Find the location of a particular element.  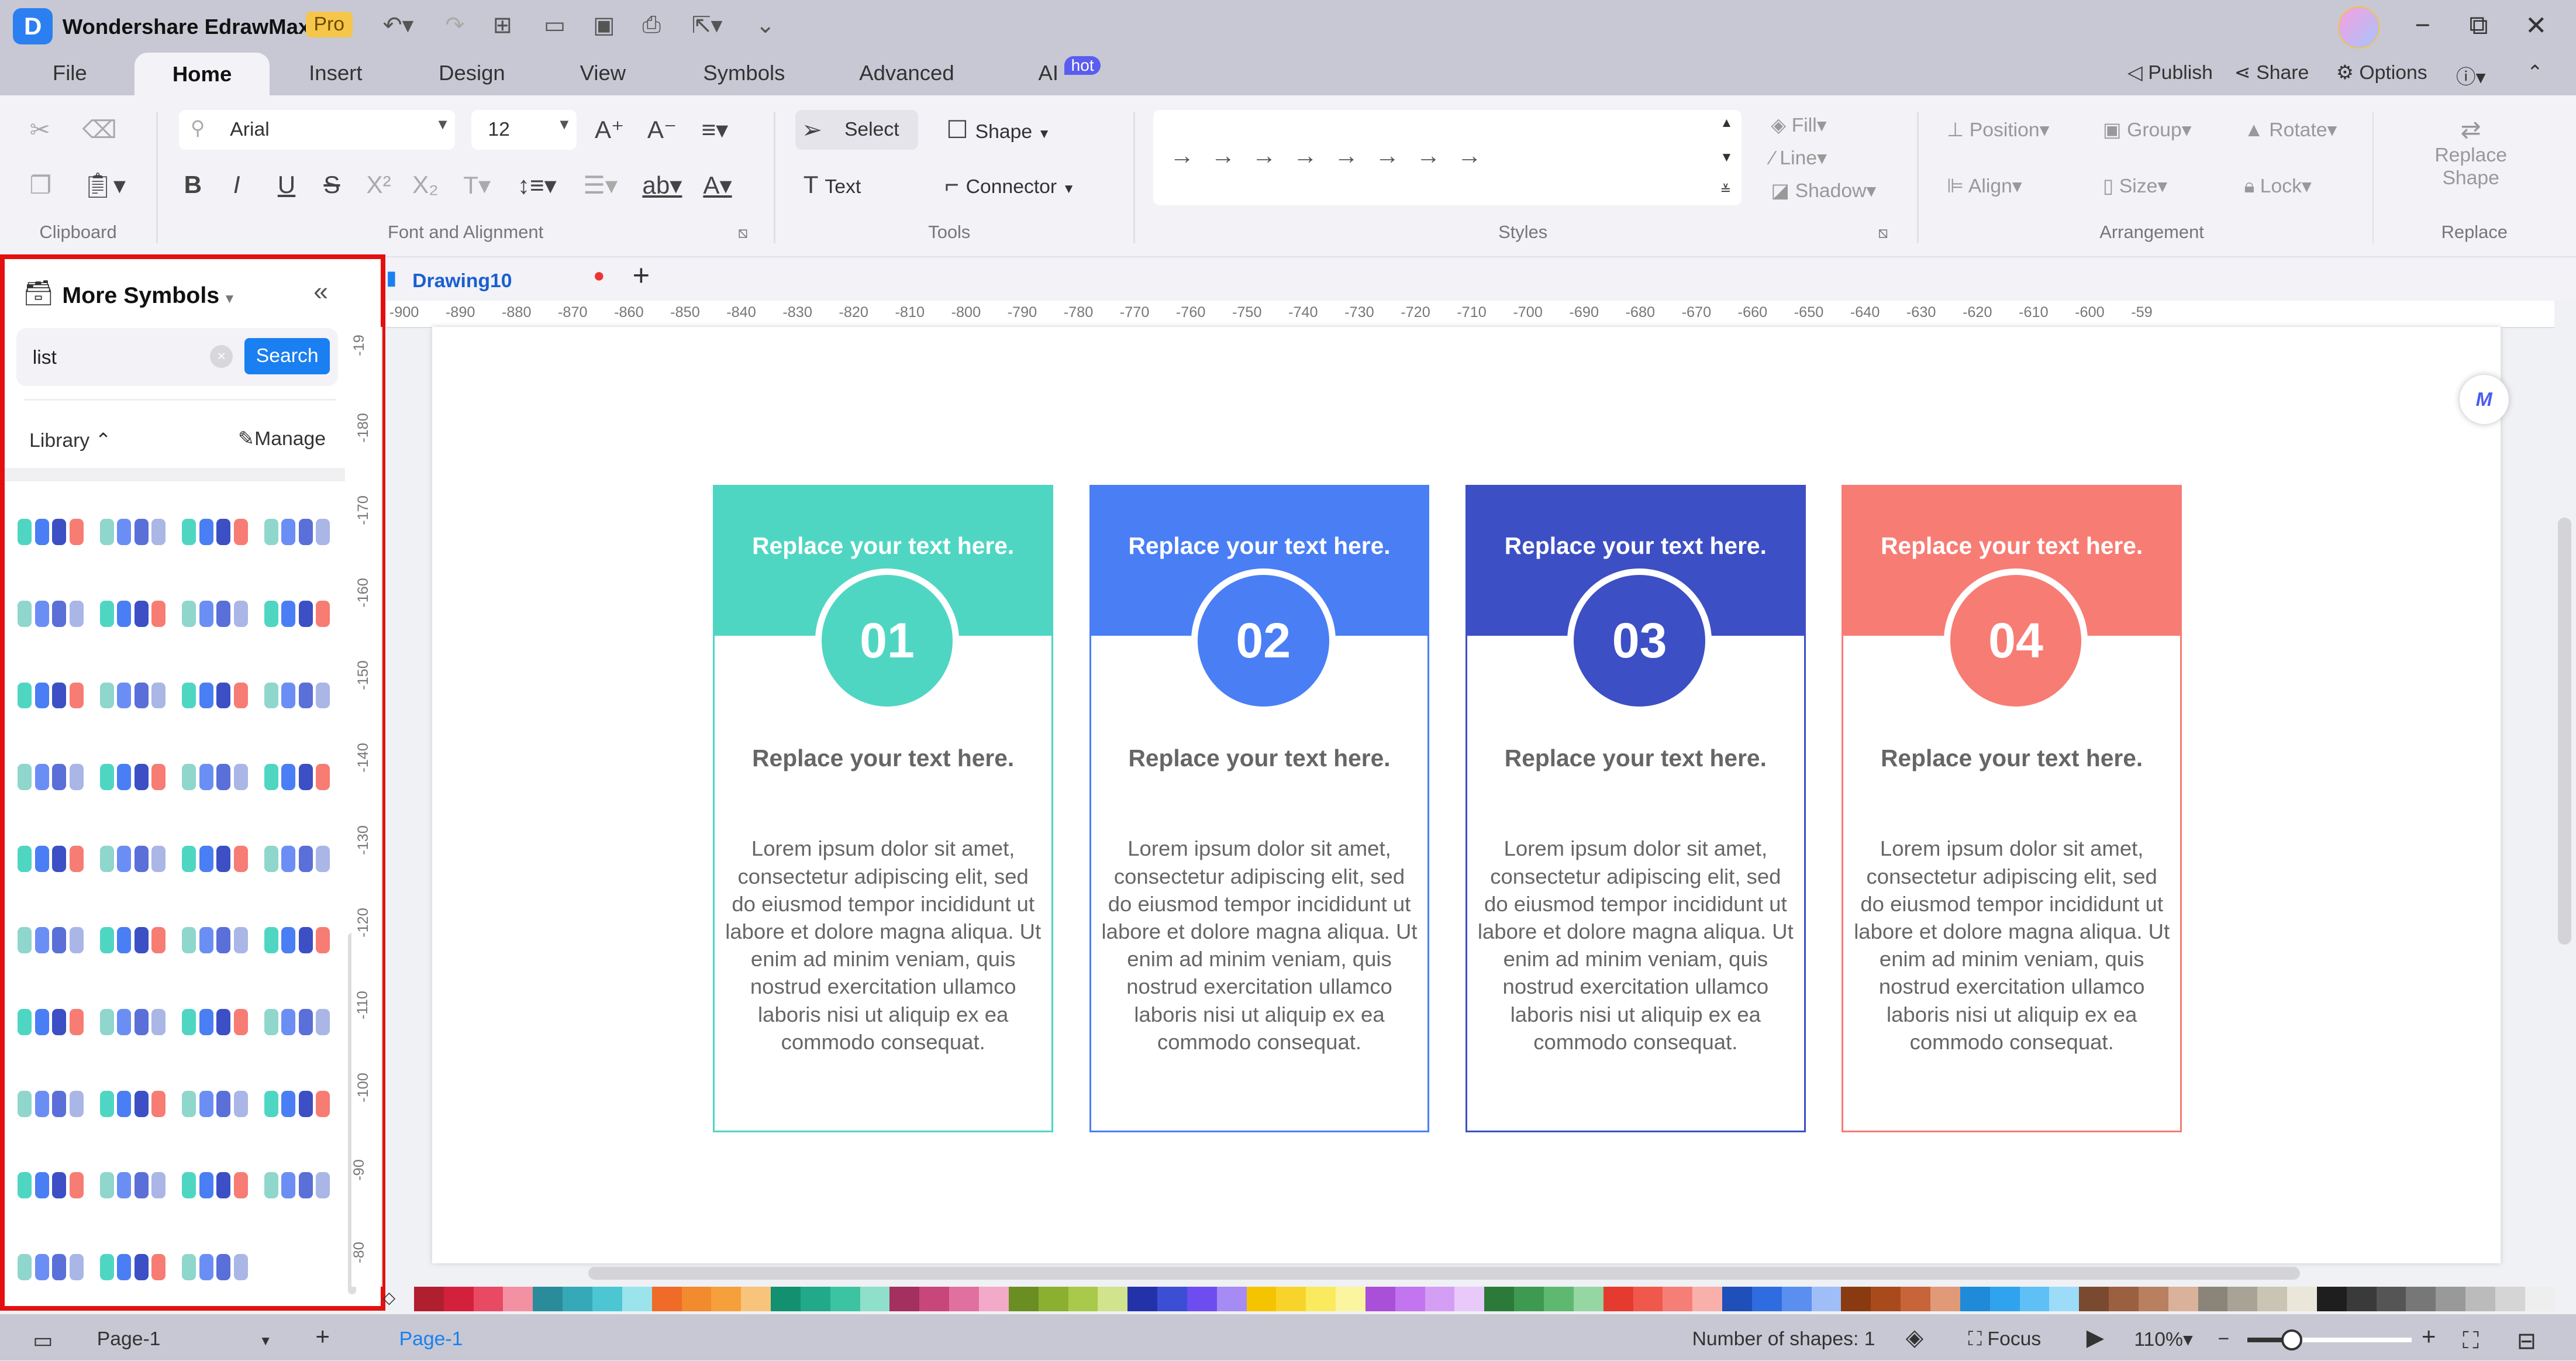

line-spacing-icon: ↕≡▾ is located at coordinates (537, 185).